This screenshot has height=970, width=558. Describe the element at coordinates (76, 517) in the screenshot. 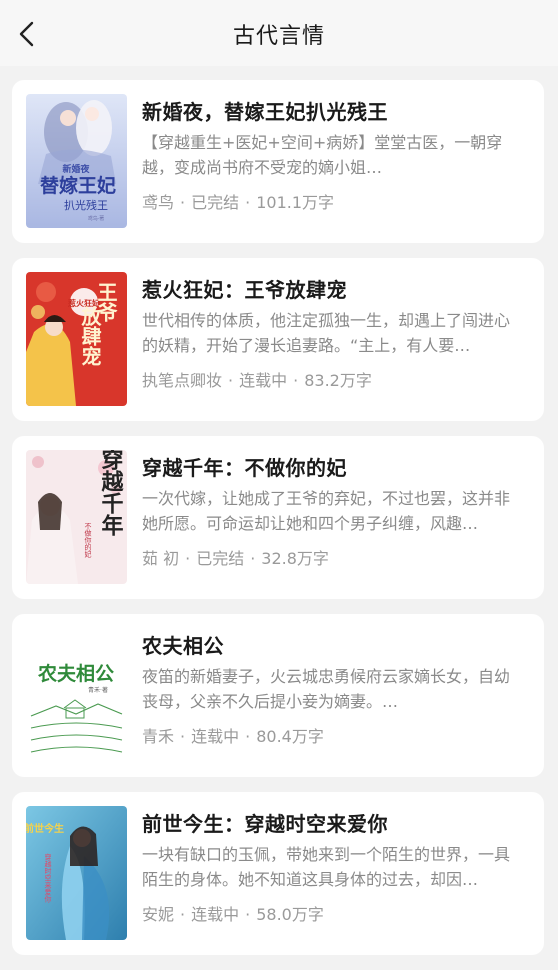

I see `book-cover: 穿越千年 不做你的妃` at that location.